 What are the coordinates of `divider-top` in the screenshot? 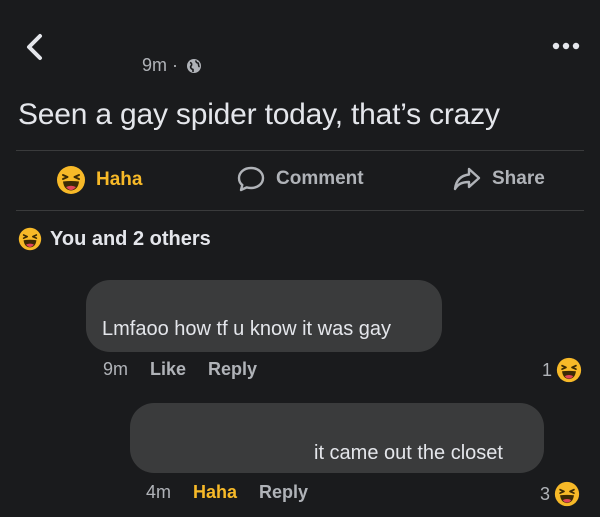 It's located at (300, 150).